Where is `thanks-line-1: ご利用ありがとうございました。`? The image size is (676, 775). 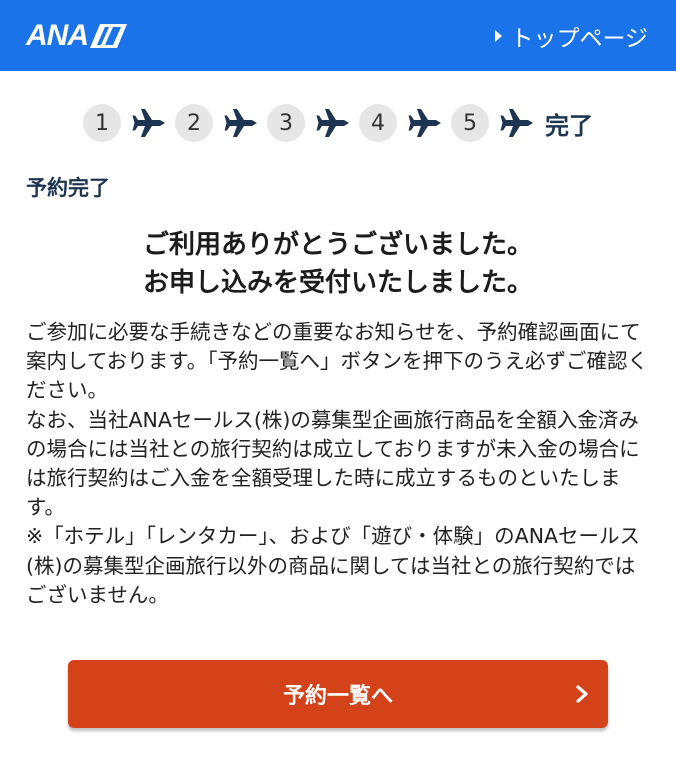 thanks-line-1: ご利用ありがとうございました。 is located at coordinates (337, 245).